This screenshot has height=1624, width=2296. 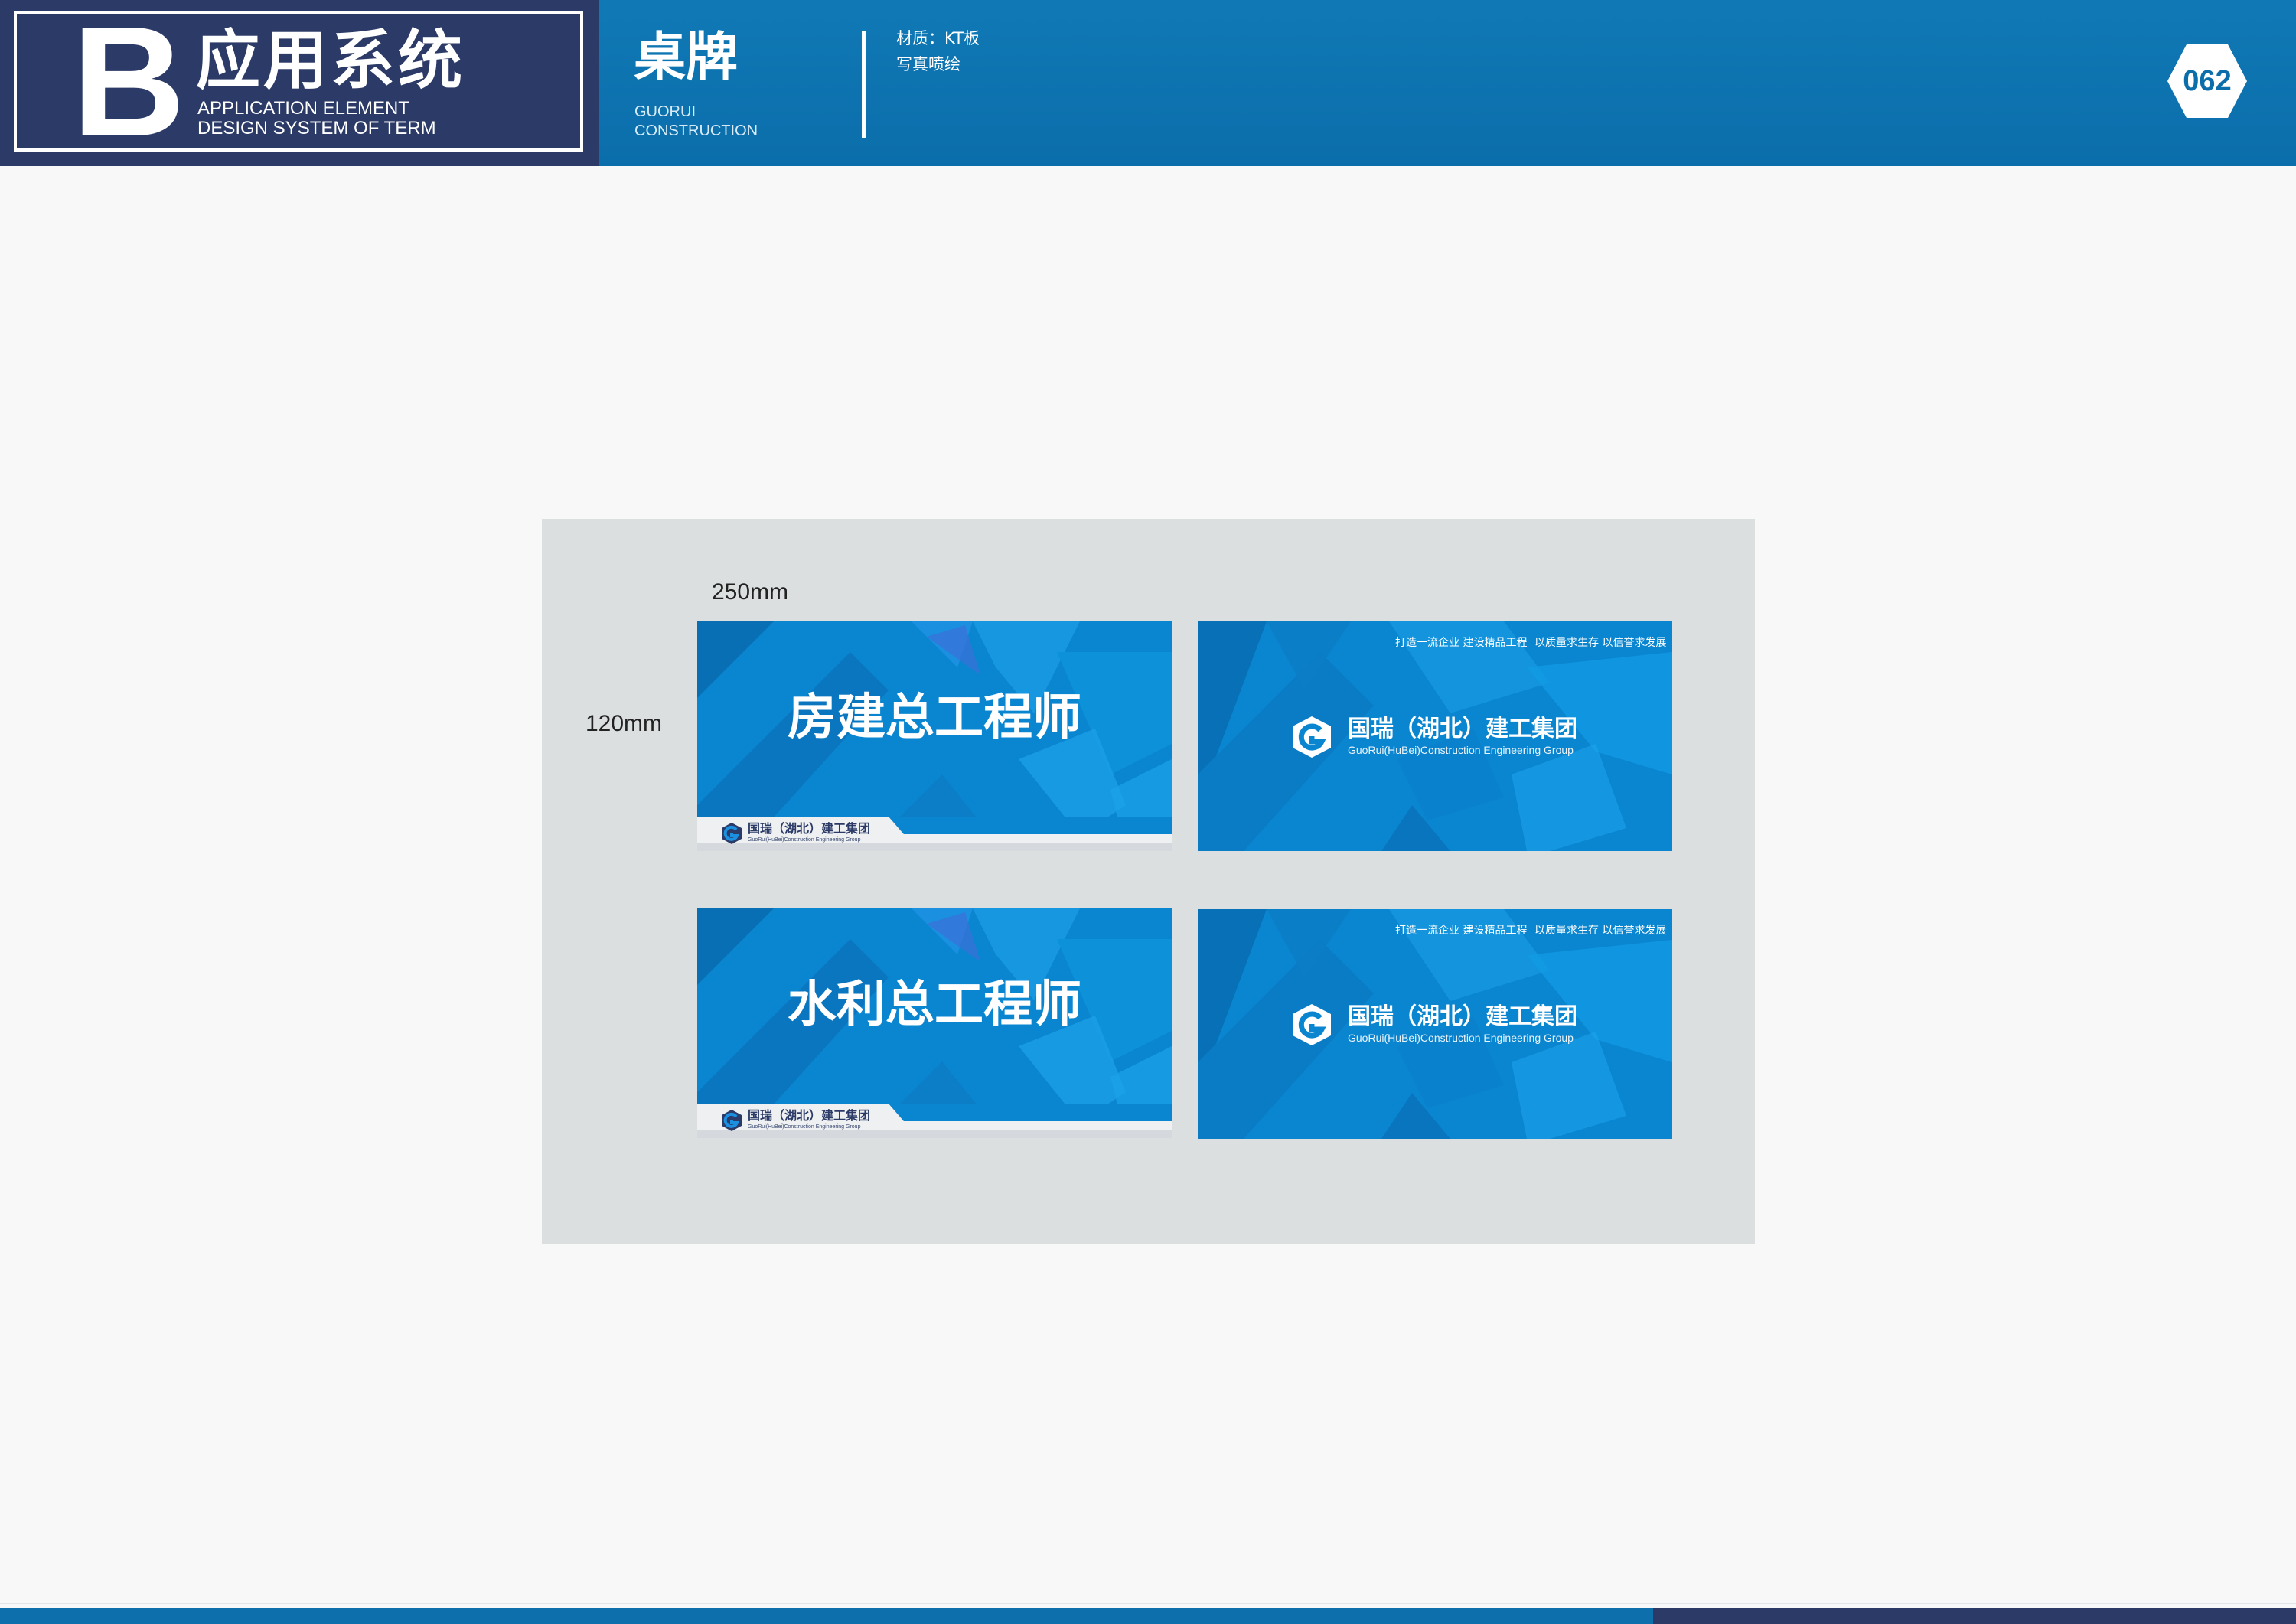 What do you see at coordinates (928, 64) in the screenshot?
I see `print-spec: 写真喷绘` at bounding box center [928, 64].